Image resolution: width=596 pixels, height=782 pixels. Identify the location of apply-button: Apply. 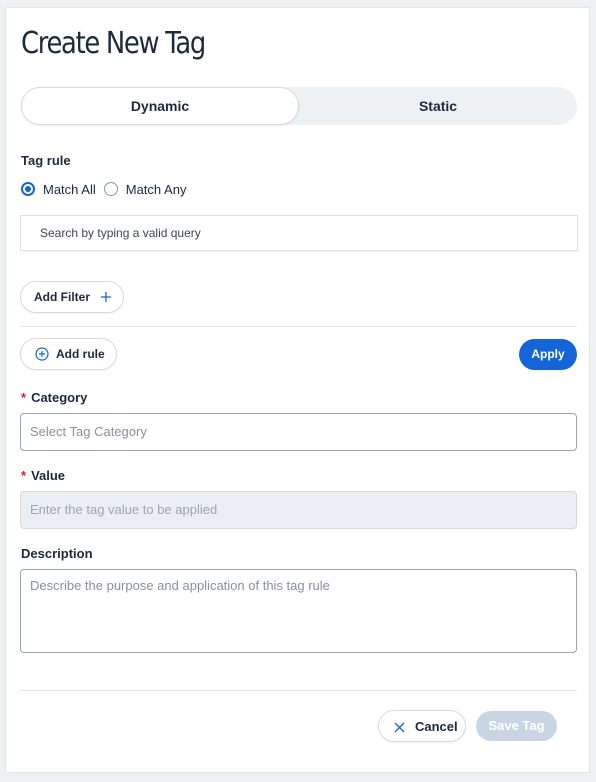
(548, 354).